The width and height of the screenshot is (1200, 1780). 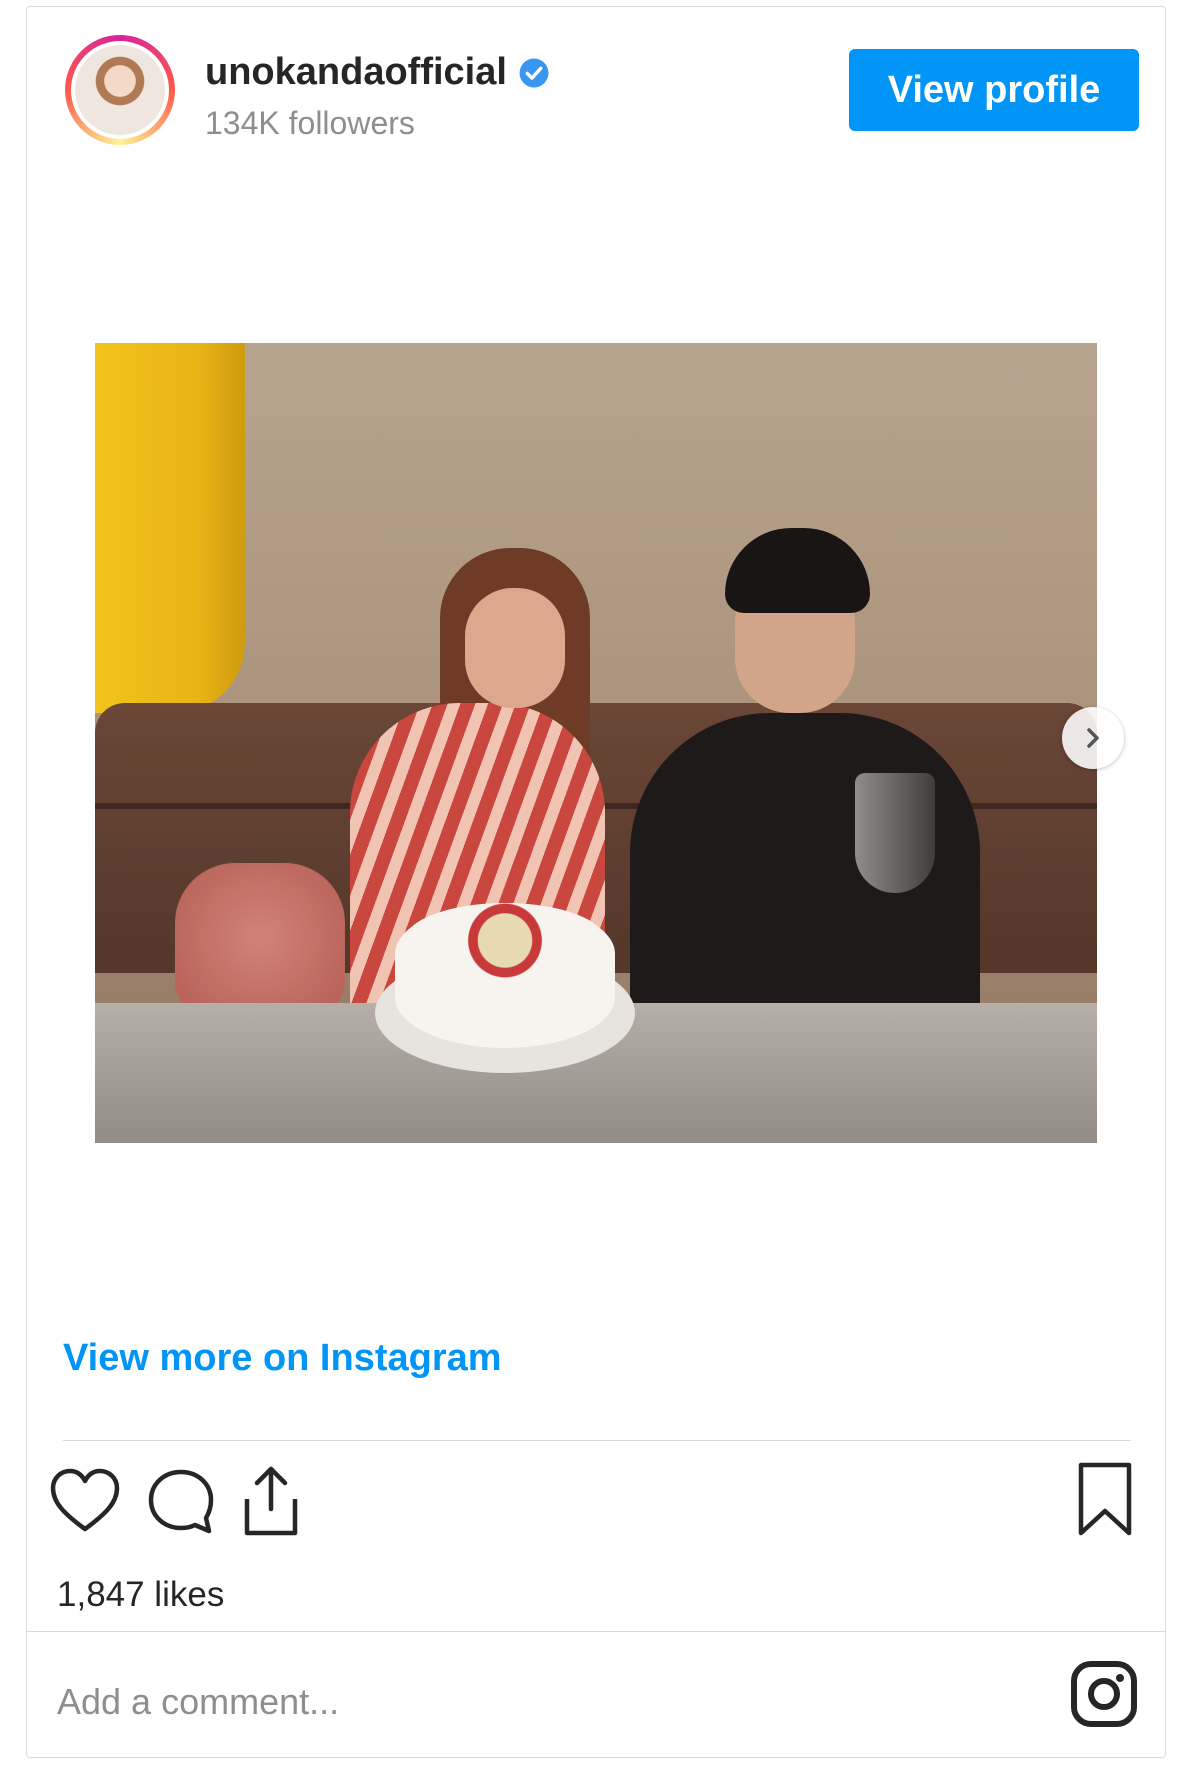 What do you see at coordinates (260, 938) in the screenshot?
I see `photo-rose-handbag` at bounding box center [260, 938].